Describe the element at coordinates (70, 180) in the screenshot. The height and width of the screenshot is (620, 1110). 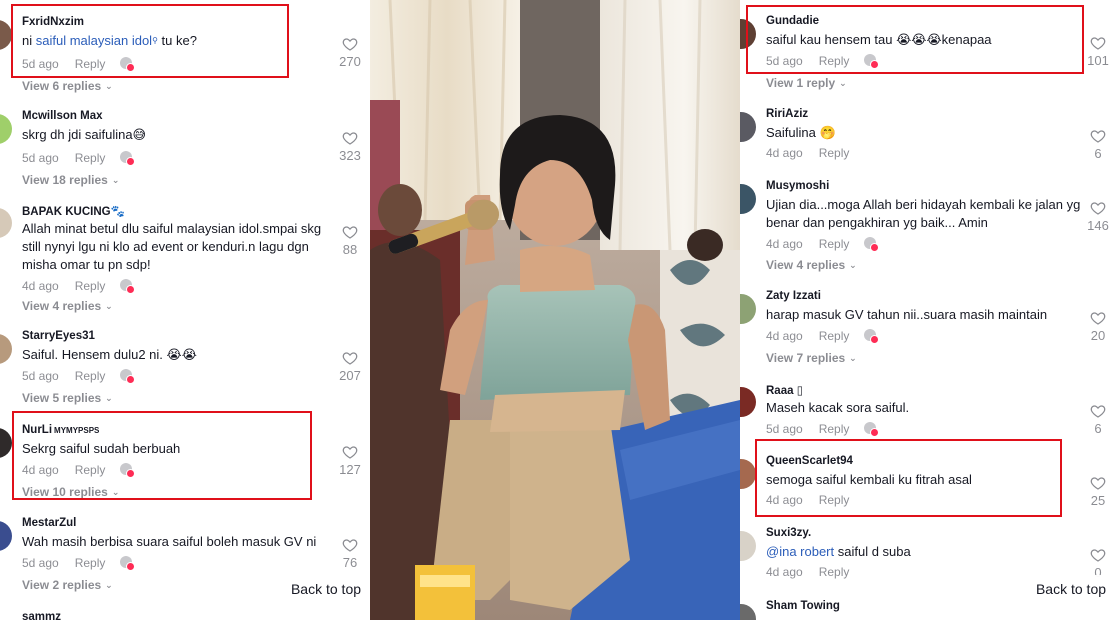
I see `view-replies-button: View 18 replies ⌄` at that location.